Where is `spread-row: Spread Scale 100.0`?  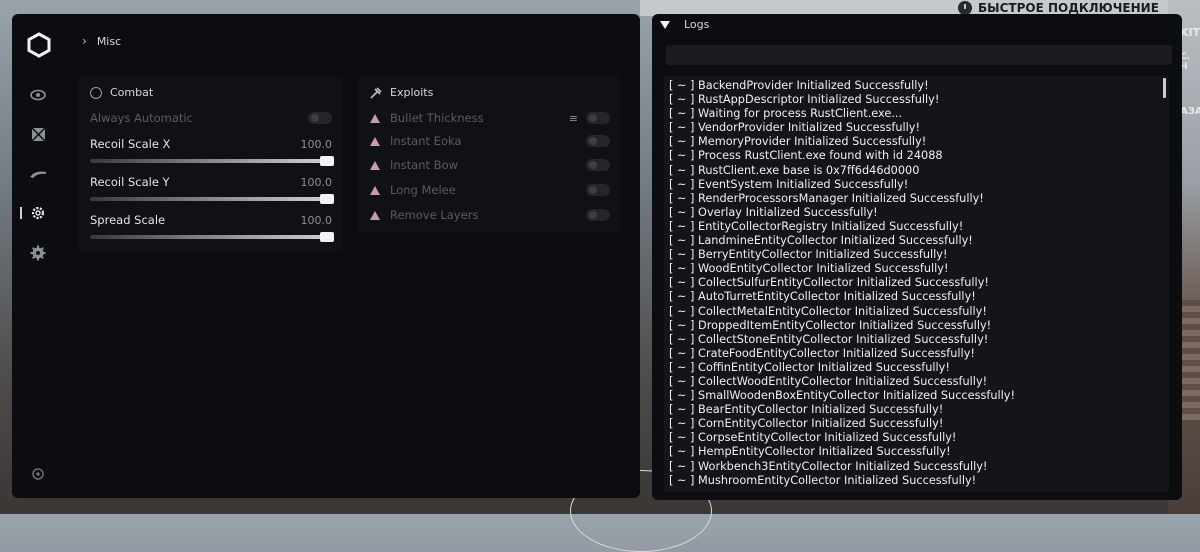 spread-row: Spread Scale 100.0 is located at coordinates (211, 220).